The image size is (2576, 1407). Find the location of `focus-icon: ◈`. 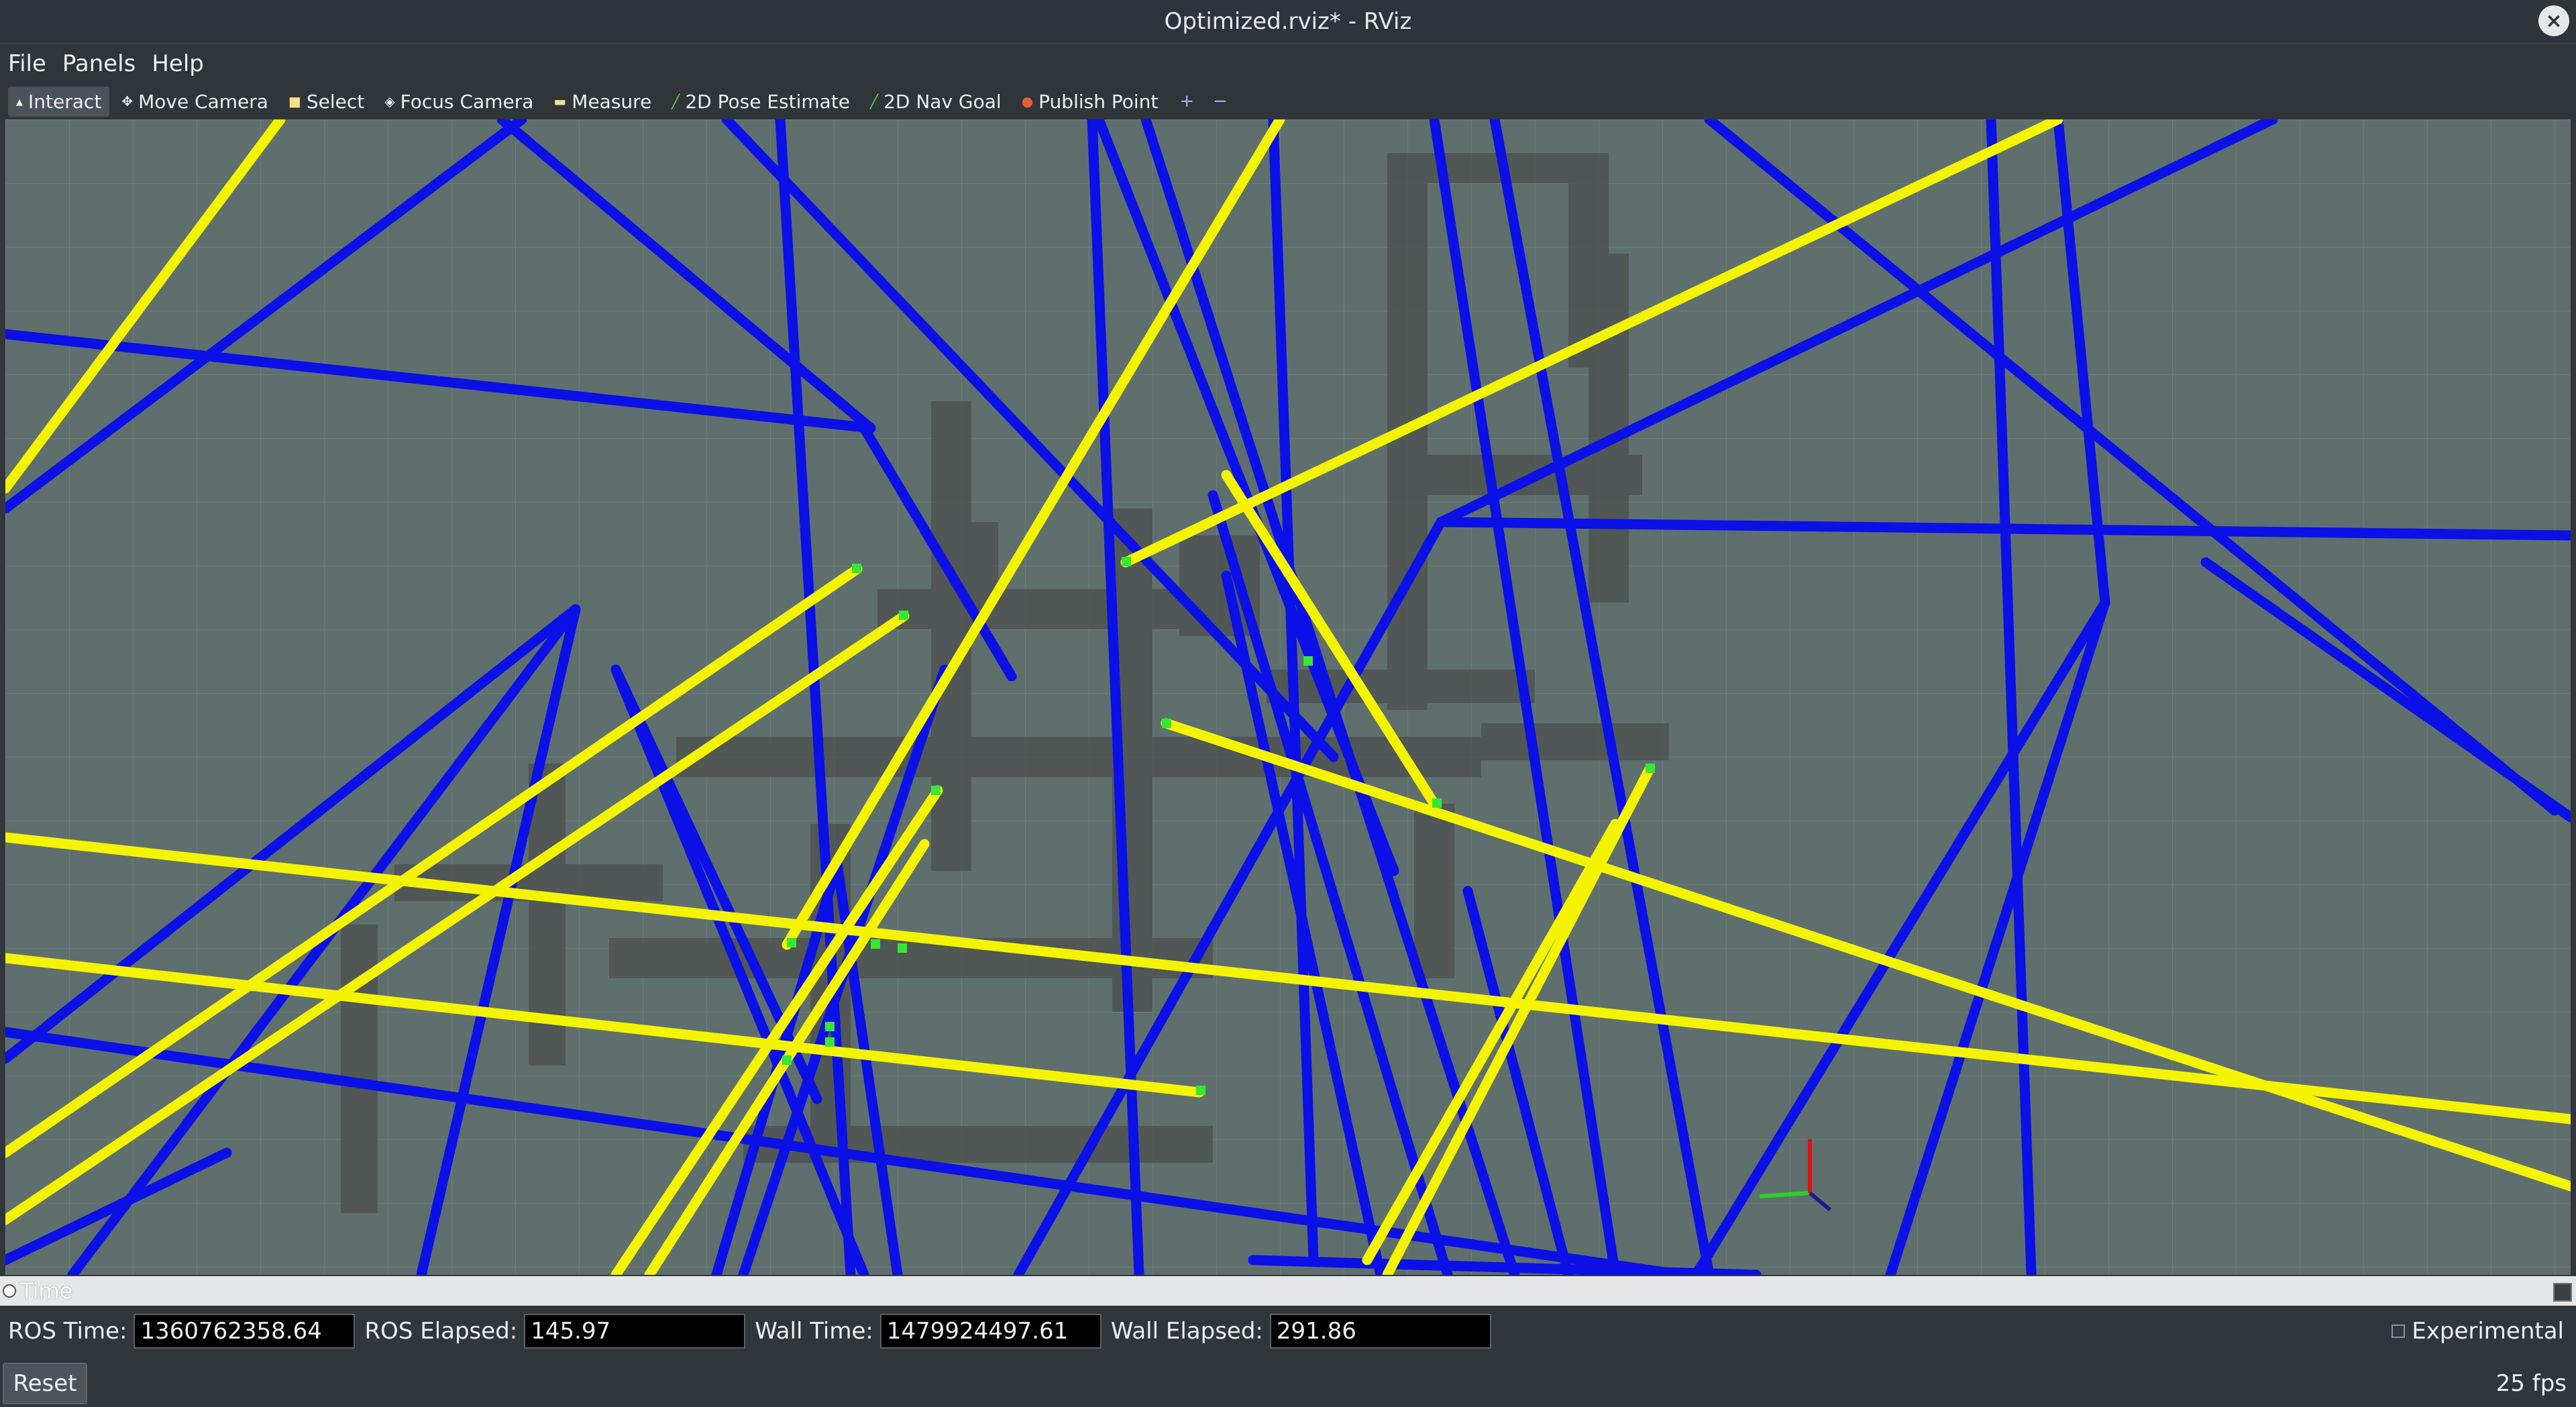

focus-icon: ◈ is located at coordinates (389, 101).